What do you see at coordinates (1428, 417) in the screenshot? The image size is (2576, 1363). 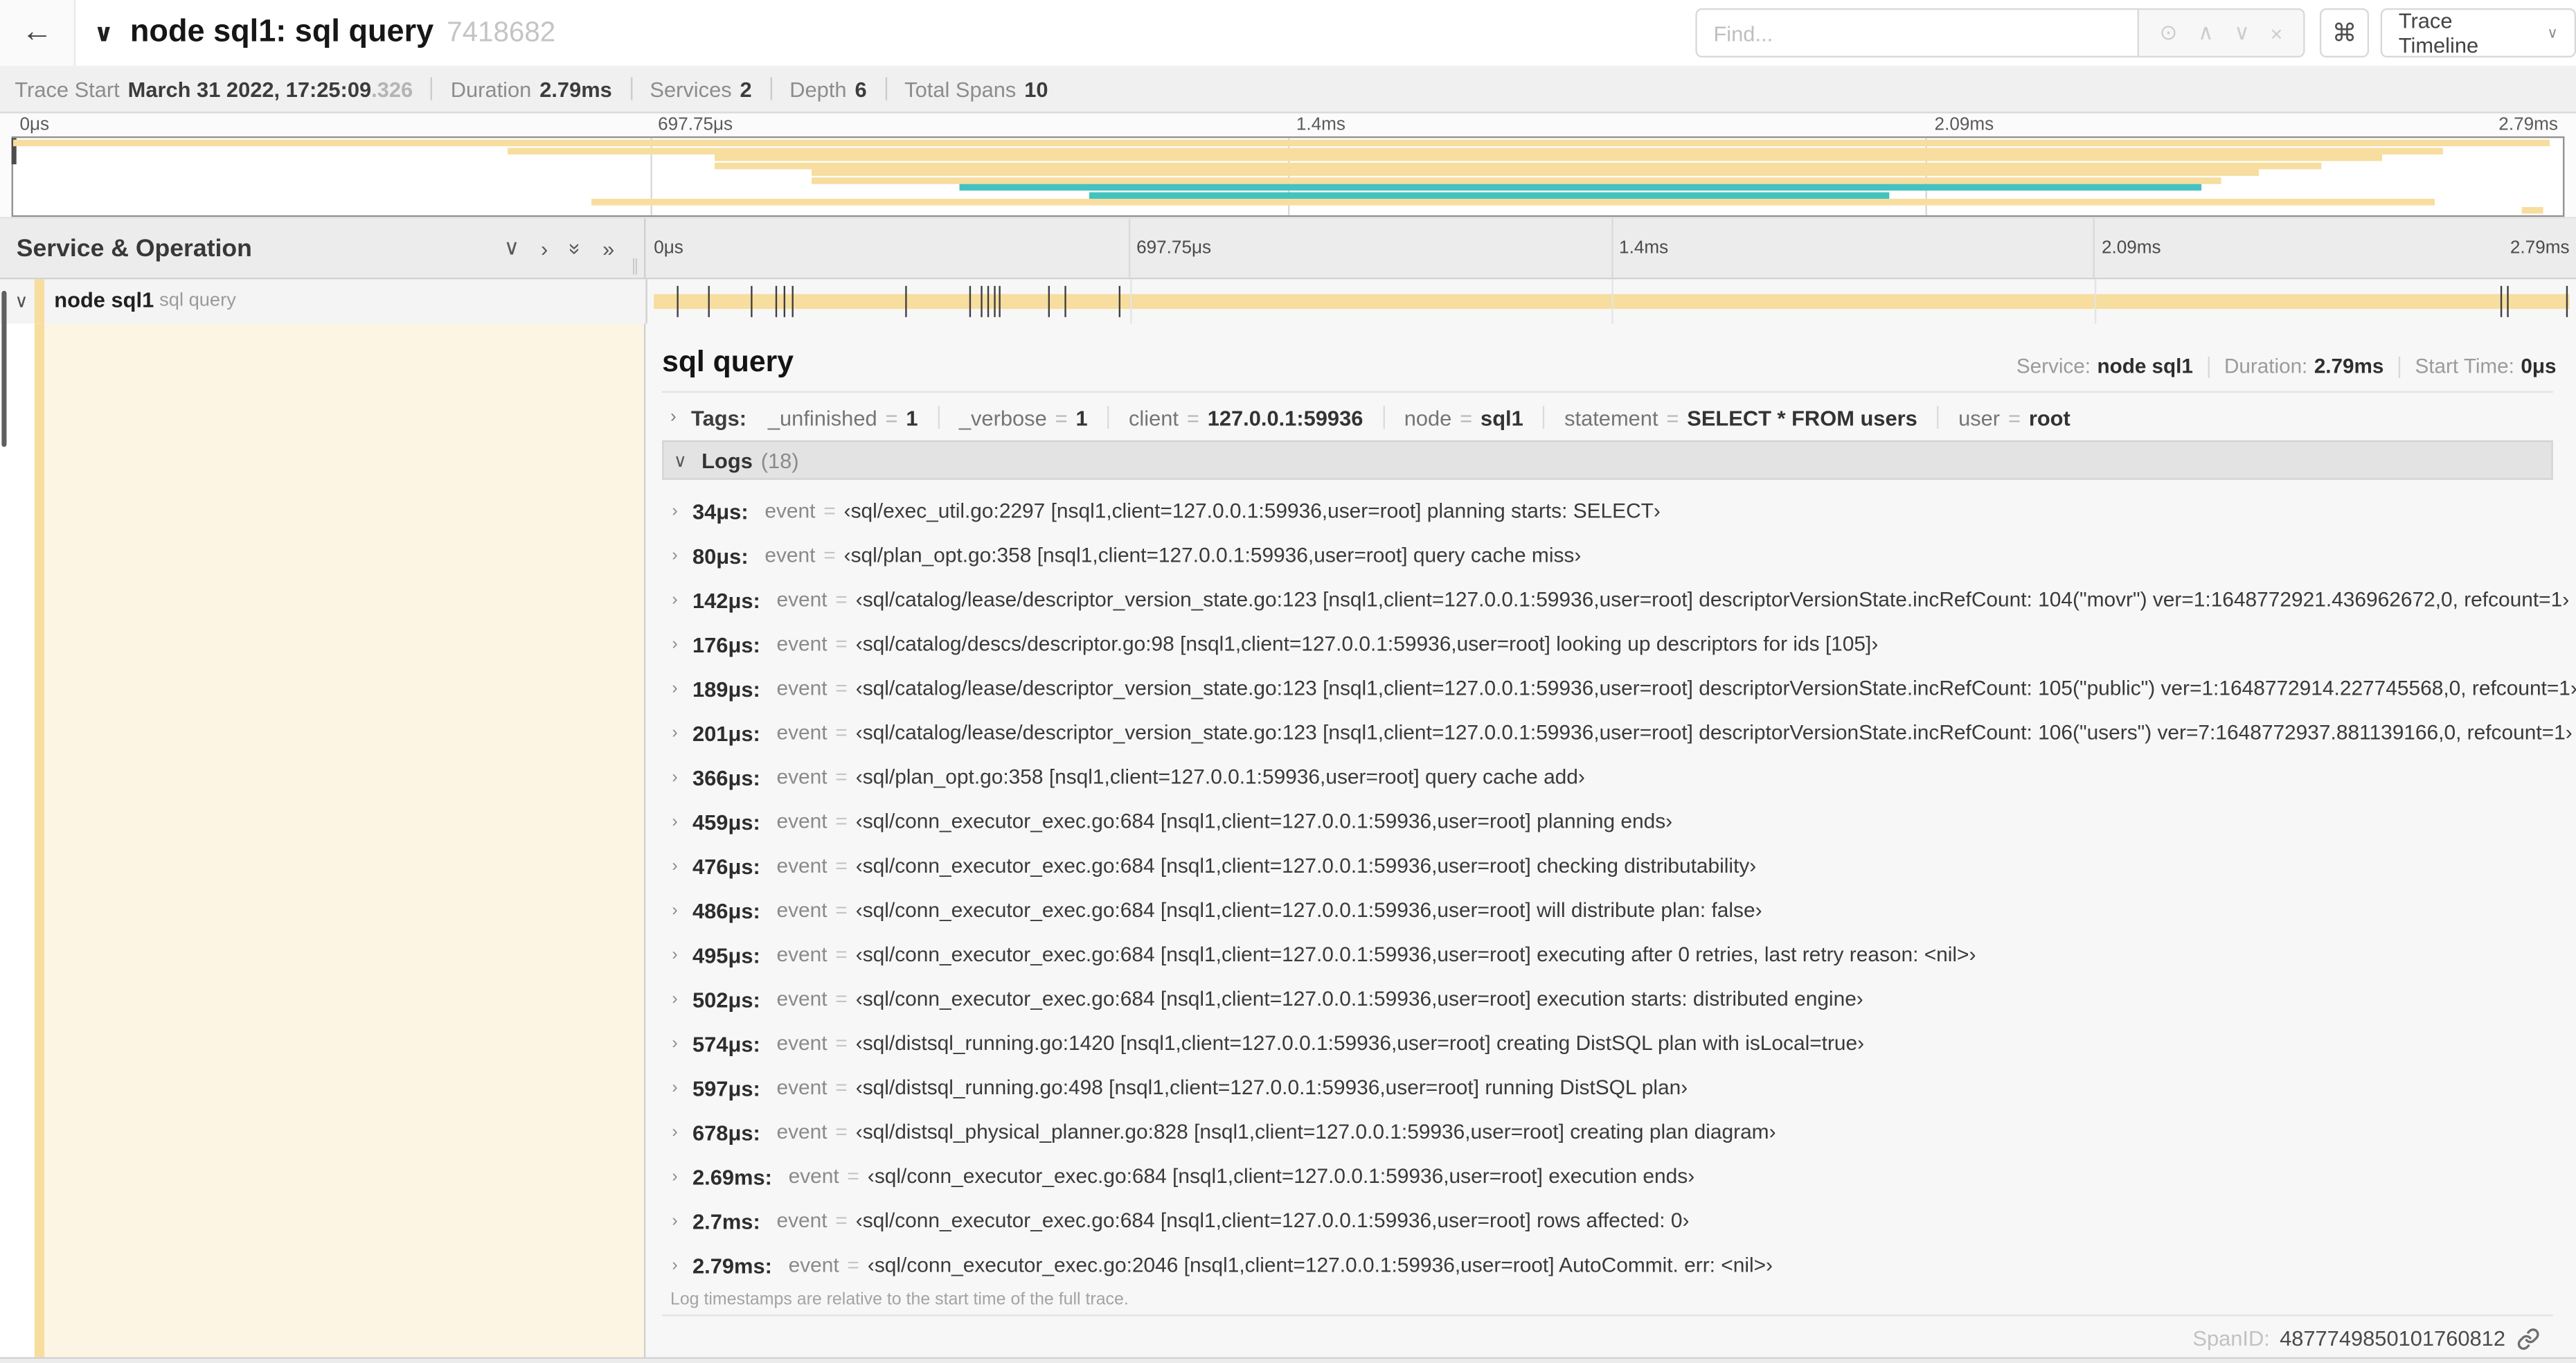 I see `tag-key: node` at bounding box center [1428, 417].